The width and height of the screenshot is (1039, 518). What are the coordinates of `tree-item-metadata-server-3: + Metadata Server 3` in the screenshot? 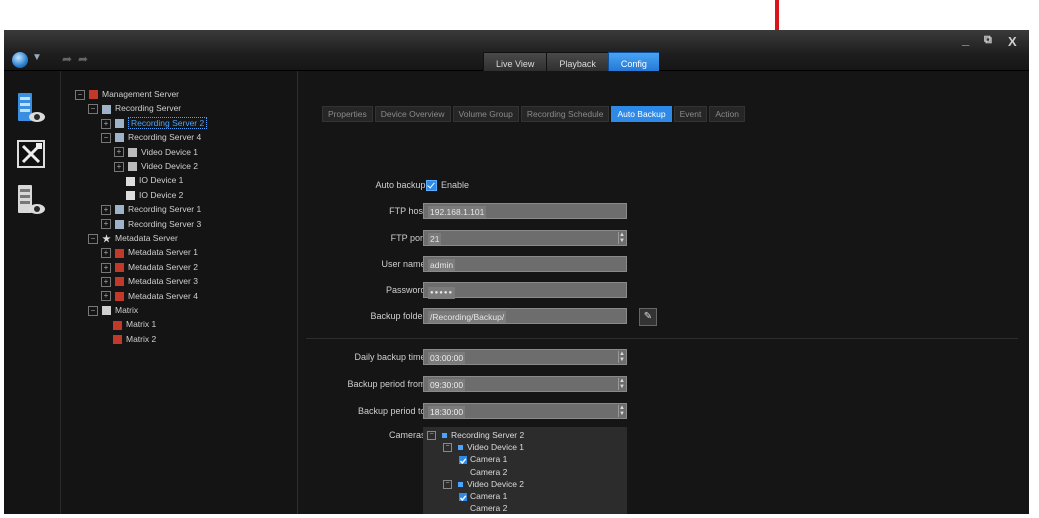 It's located at (149, 281).